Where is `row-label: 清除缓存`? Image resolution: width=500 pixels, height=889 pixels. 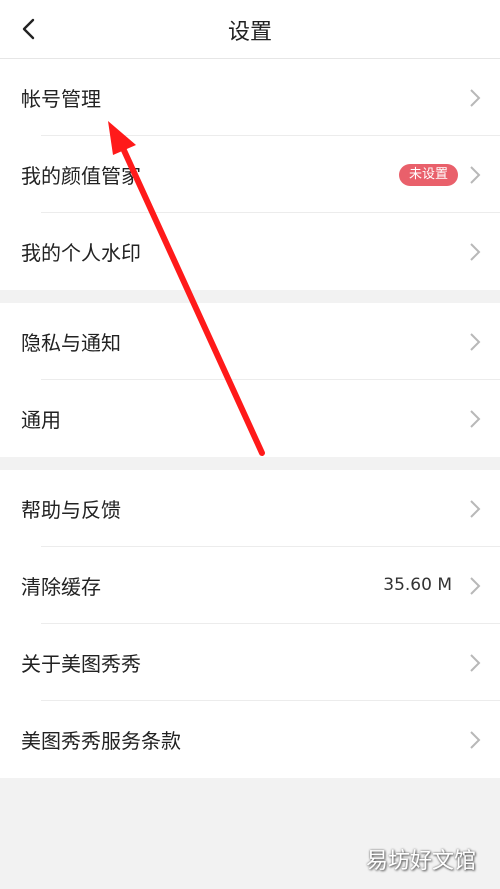
row-label: 清除缓存 is located at coordinates (61, 587).